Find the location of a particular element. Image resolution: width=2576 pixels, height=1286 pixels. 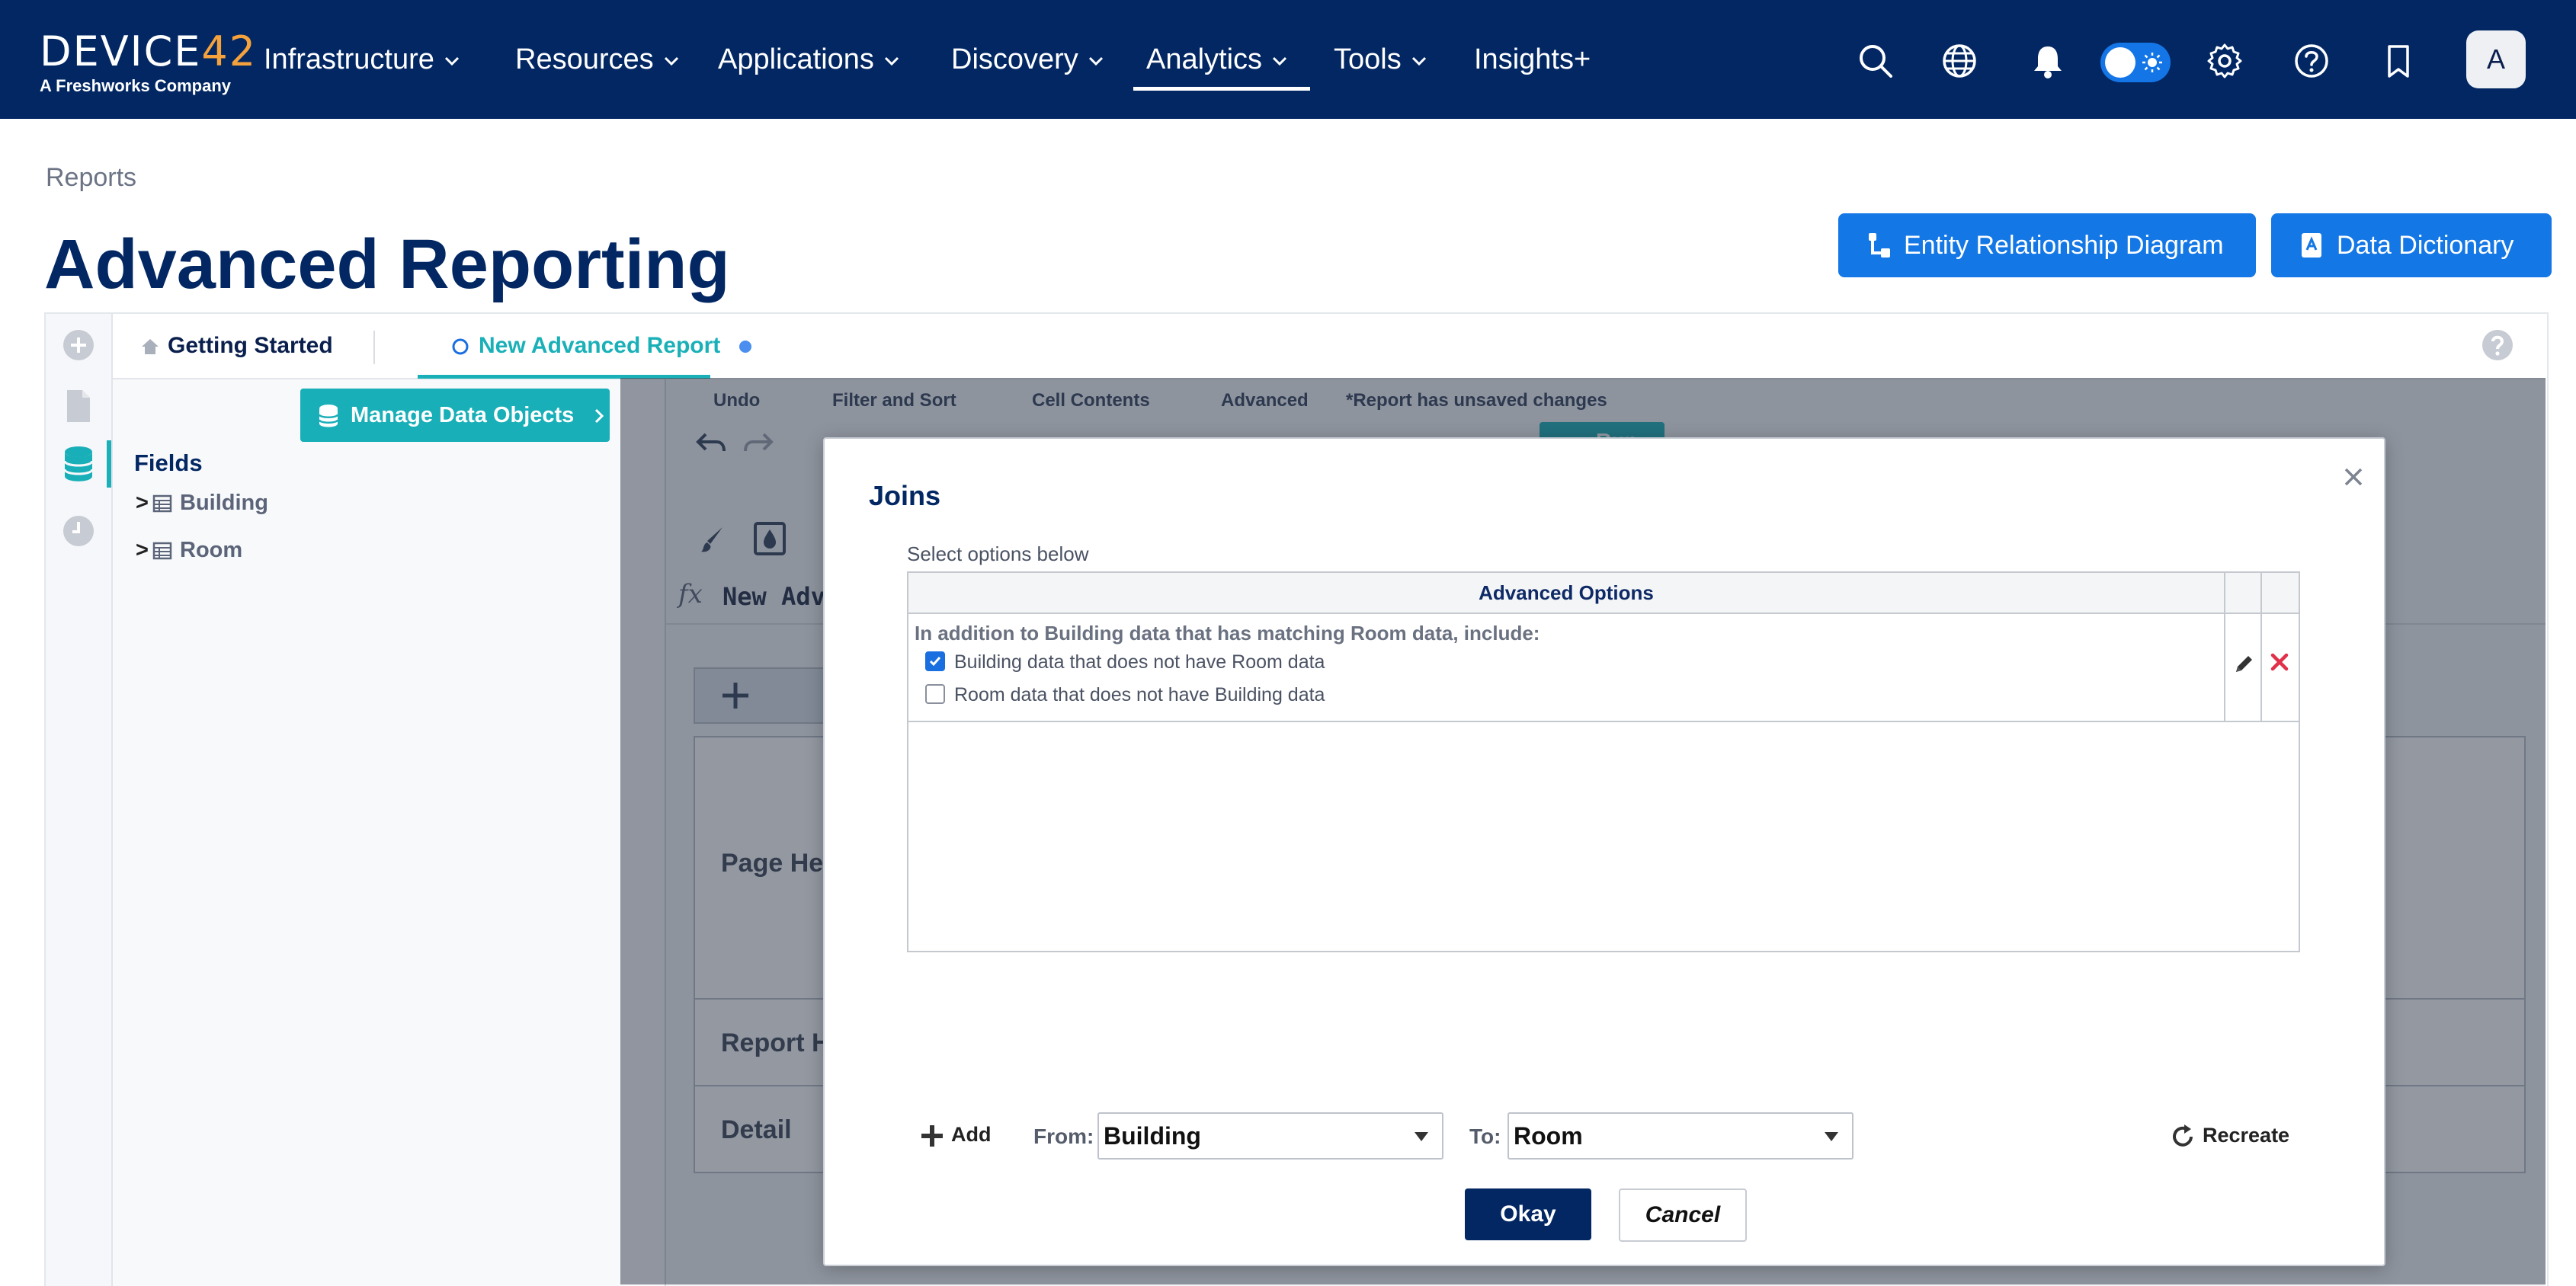

delete-icon is located at coordinates (2279, 662).